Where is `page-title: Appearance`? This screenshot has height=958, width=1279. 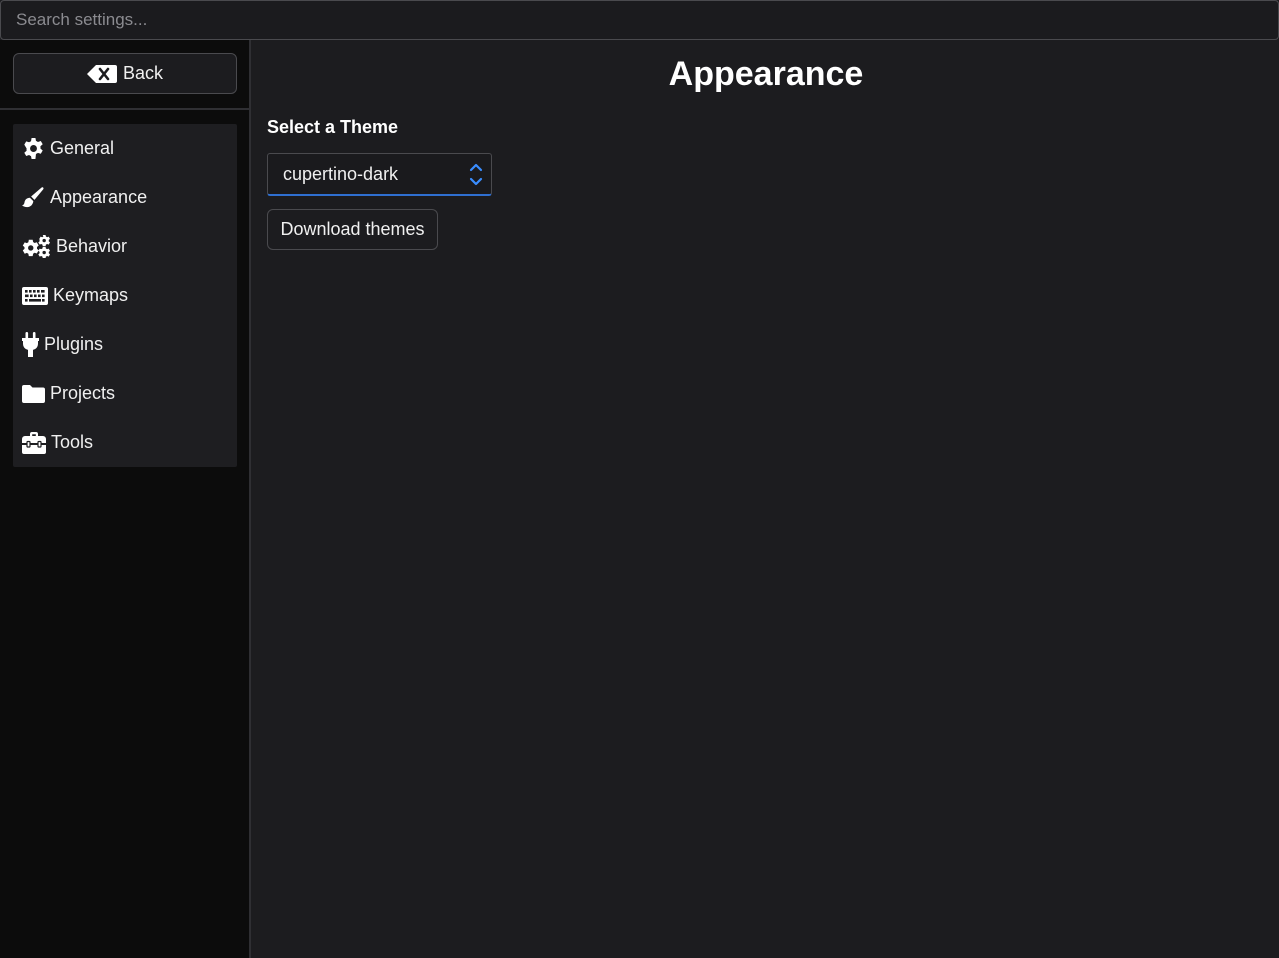
page-title: Appearance is located at coordinates (766, 74).